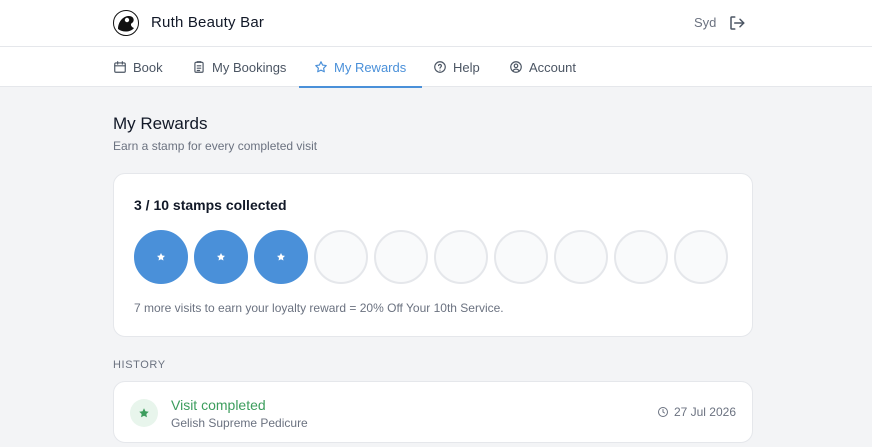 This screenshot has height=447, width=872. I want to click on history-item-date: 27 Jul 2026, so click(696, 412).